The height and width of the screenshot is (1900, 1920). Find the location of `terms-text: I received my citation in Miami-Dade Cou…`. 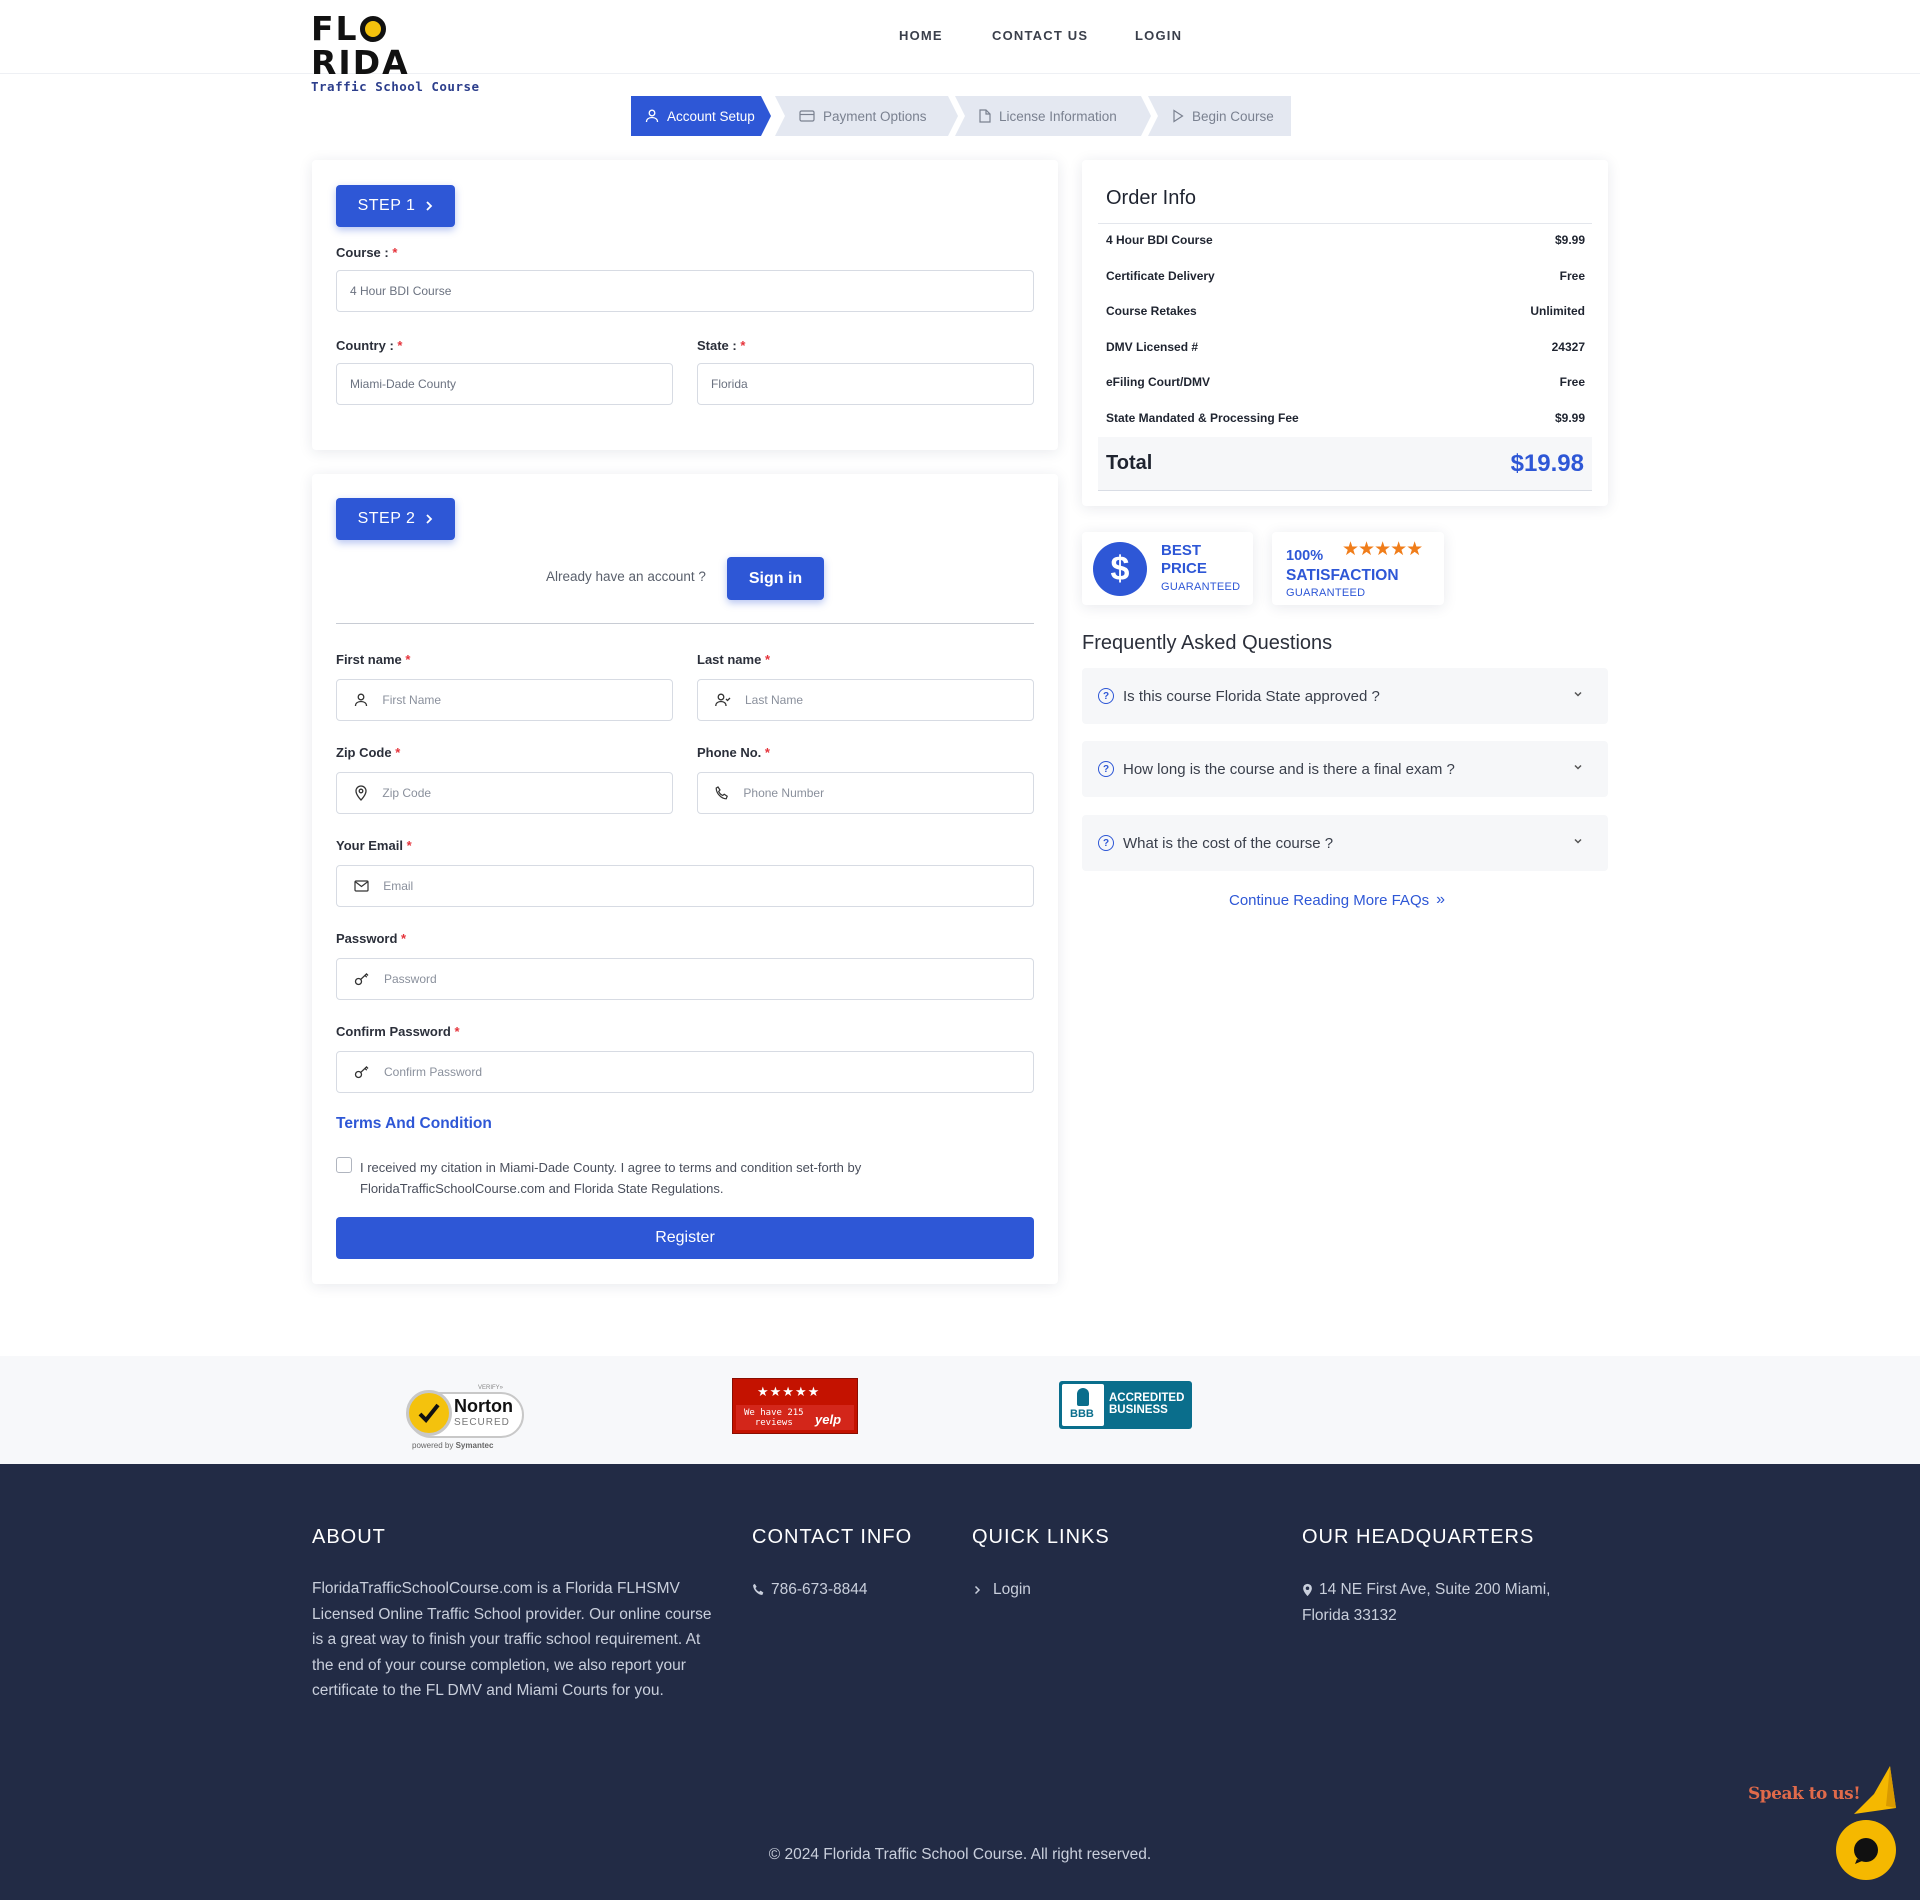

terms-text: I received my citation in Miami-Dade Cou… is located at coordinates (610, 1178).